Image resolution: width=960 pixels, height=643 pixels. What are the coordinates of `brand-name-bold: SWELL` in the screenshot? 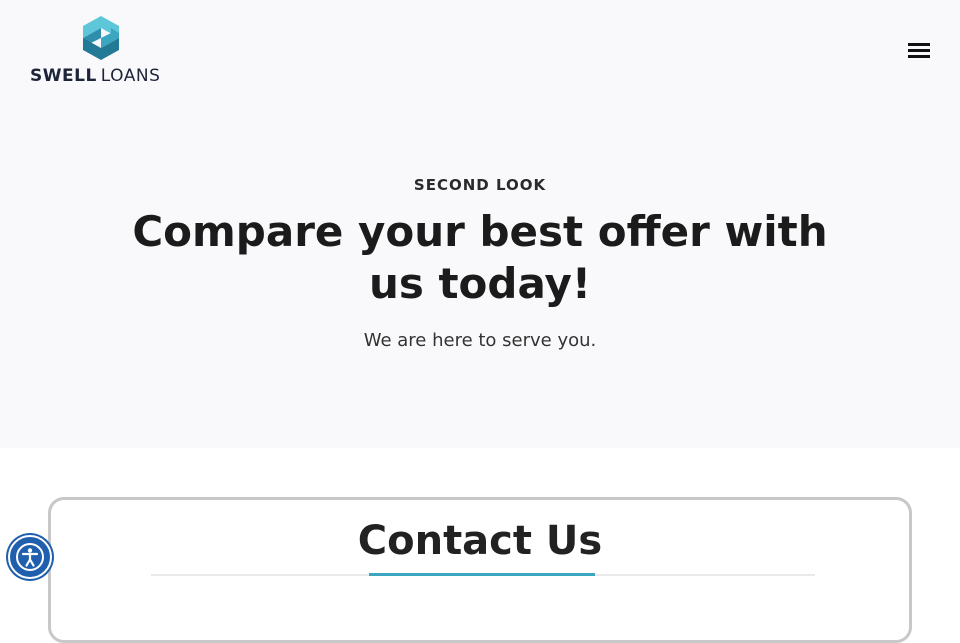 It's located at (63, 76).